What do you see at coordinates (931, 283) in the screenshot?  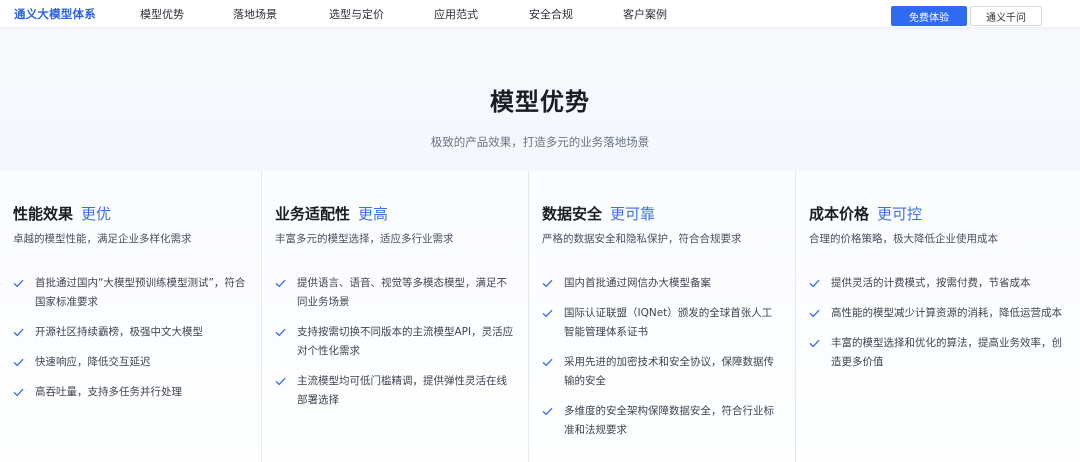 I see `list-item-text: 提供灵活的计费模式，按需付费，节省成本` at bounding box center [931, 283].